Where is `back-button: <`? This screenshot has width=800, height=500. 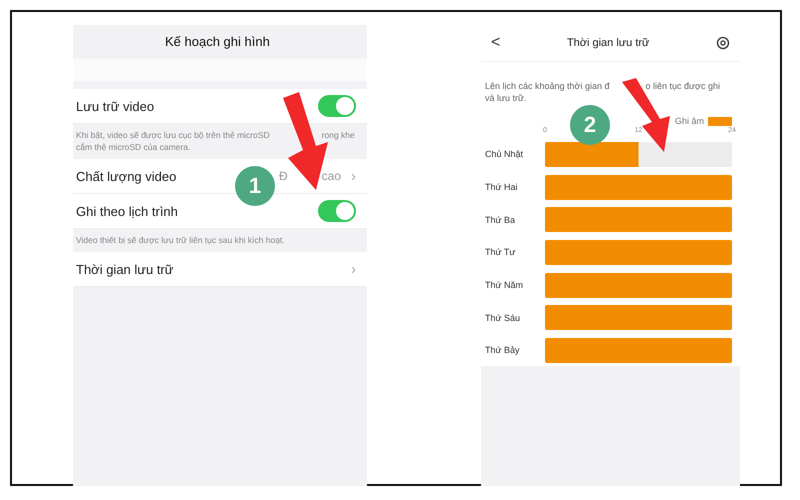
back-button: < is located at coordinates (495, 43).